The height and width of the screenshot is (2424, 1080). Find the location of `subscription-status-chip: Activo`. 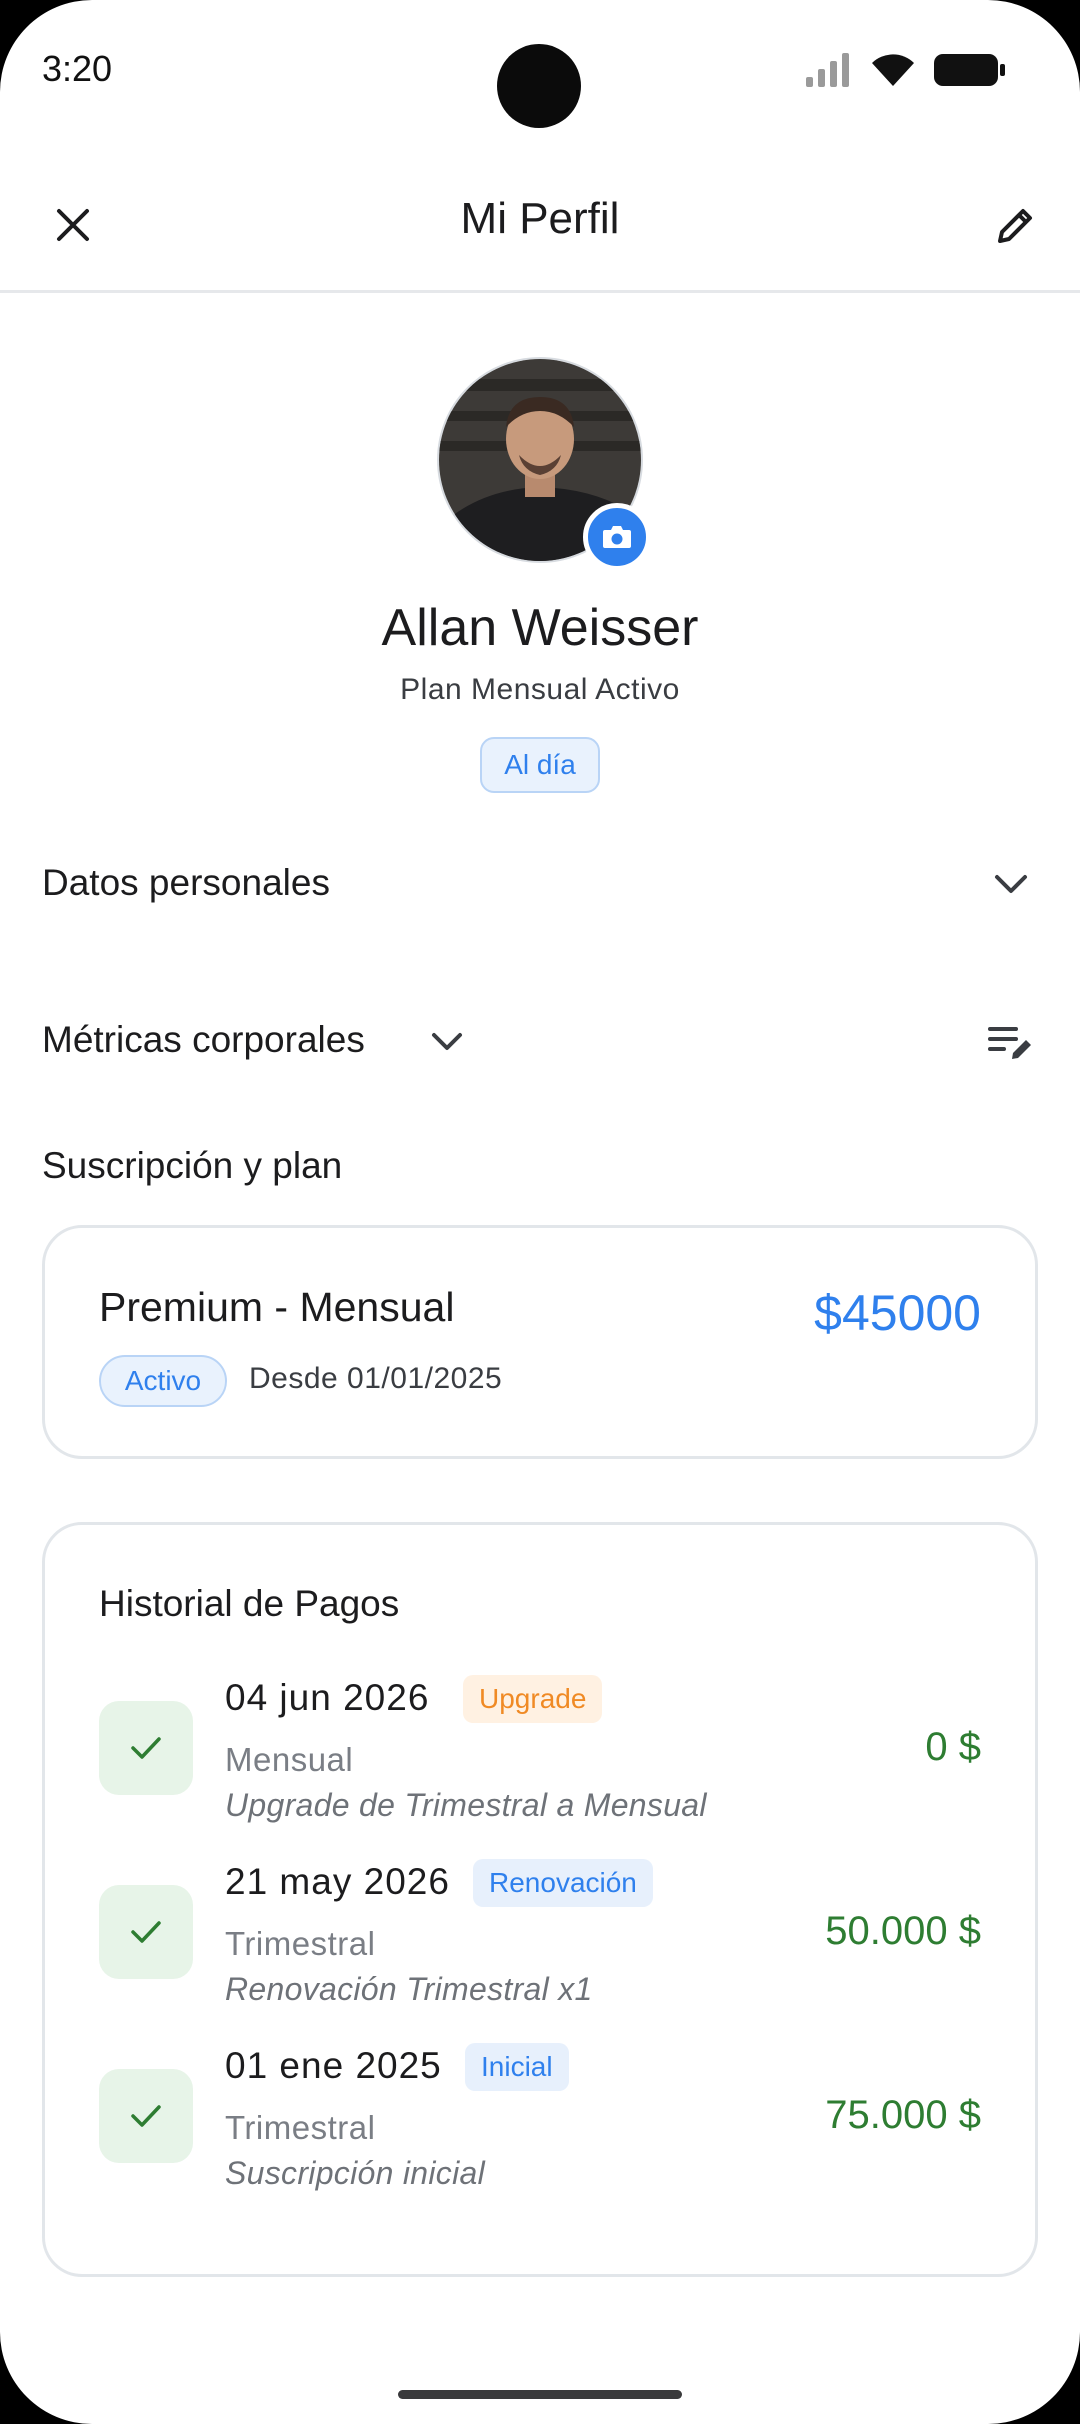

subscription-status-chip: Activo is located at coordinates (163, 1381).